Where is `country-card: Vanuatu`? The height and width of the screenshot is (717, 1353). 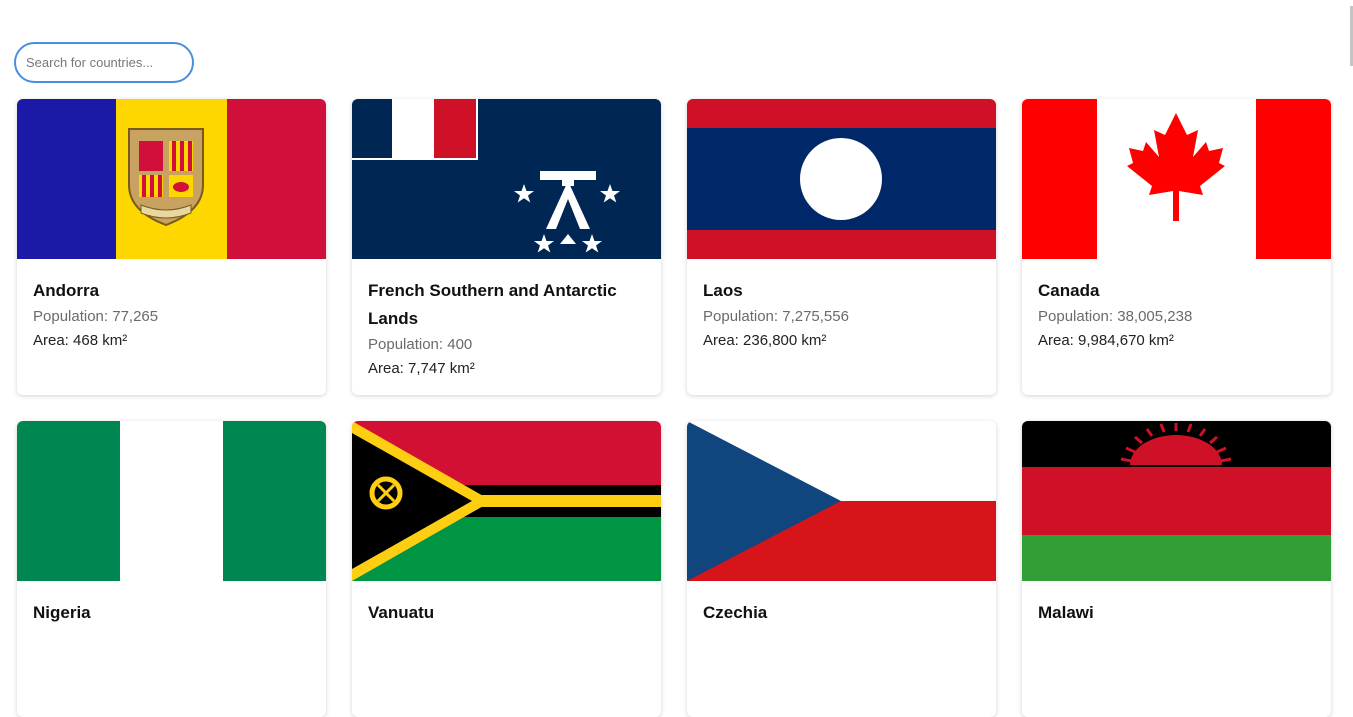
country-card: Vanuatu is located at coordinates (506, 569).